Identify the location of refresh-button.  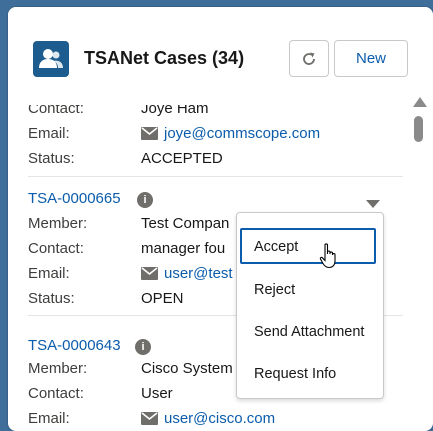
(309, 58).